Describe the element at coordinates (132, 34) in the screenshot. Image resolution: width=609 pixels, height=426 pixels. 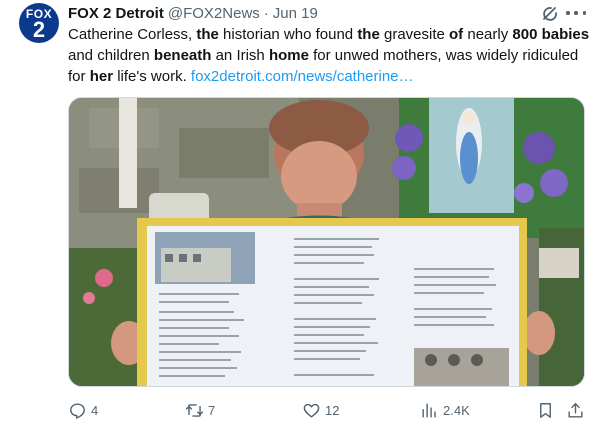
I see `tweet-text-part: Catherine Corless,` at that location.